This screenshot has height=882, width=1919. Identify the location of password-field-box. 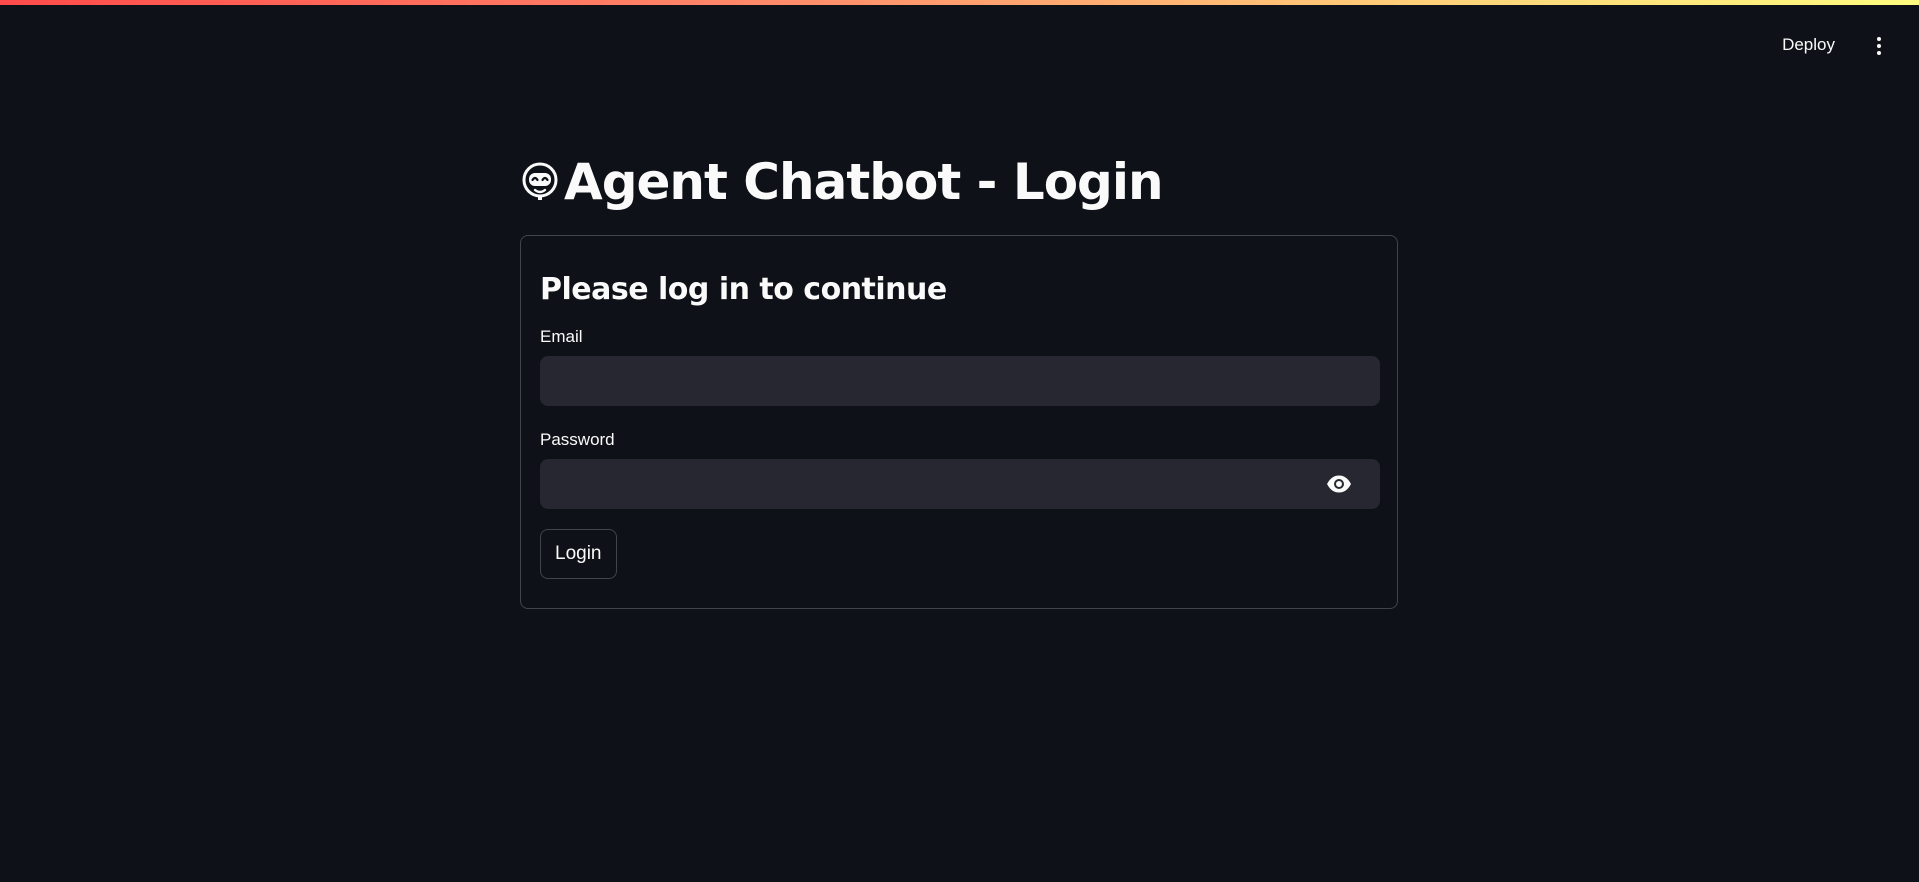
(960, 484).